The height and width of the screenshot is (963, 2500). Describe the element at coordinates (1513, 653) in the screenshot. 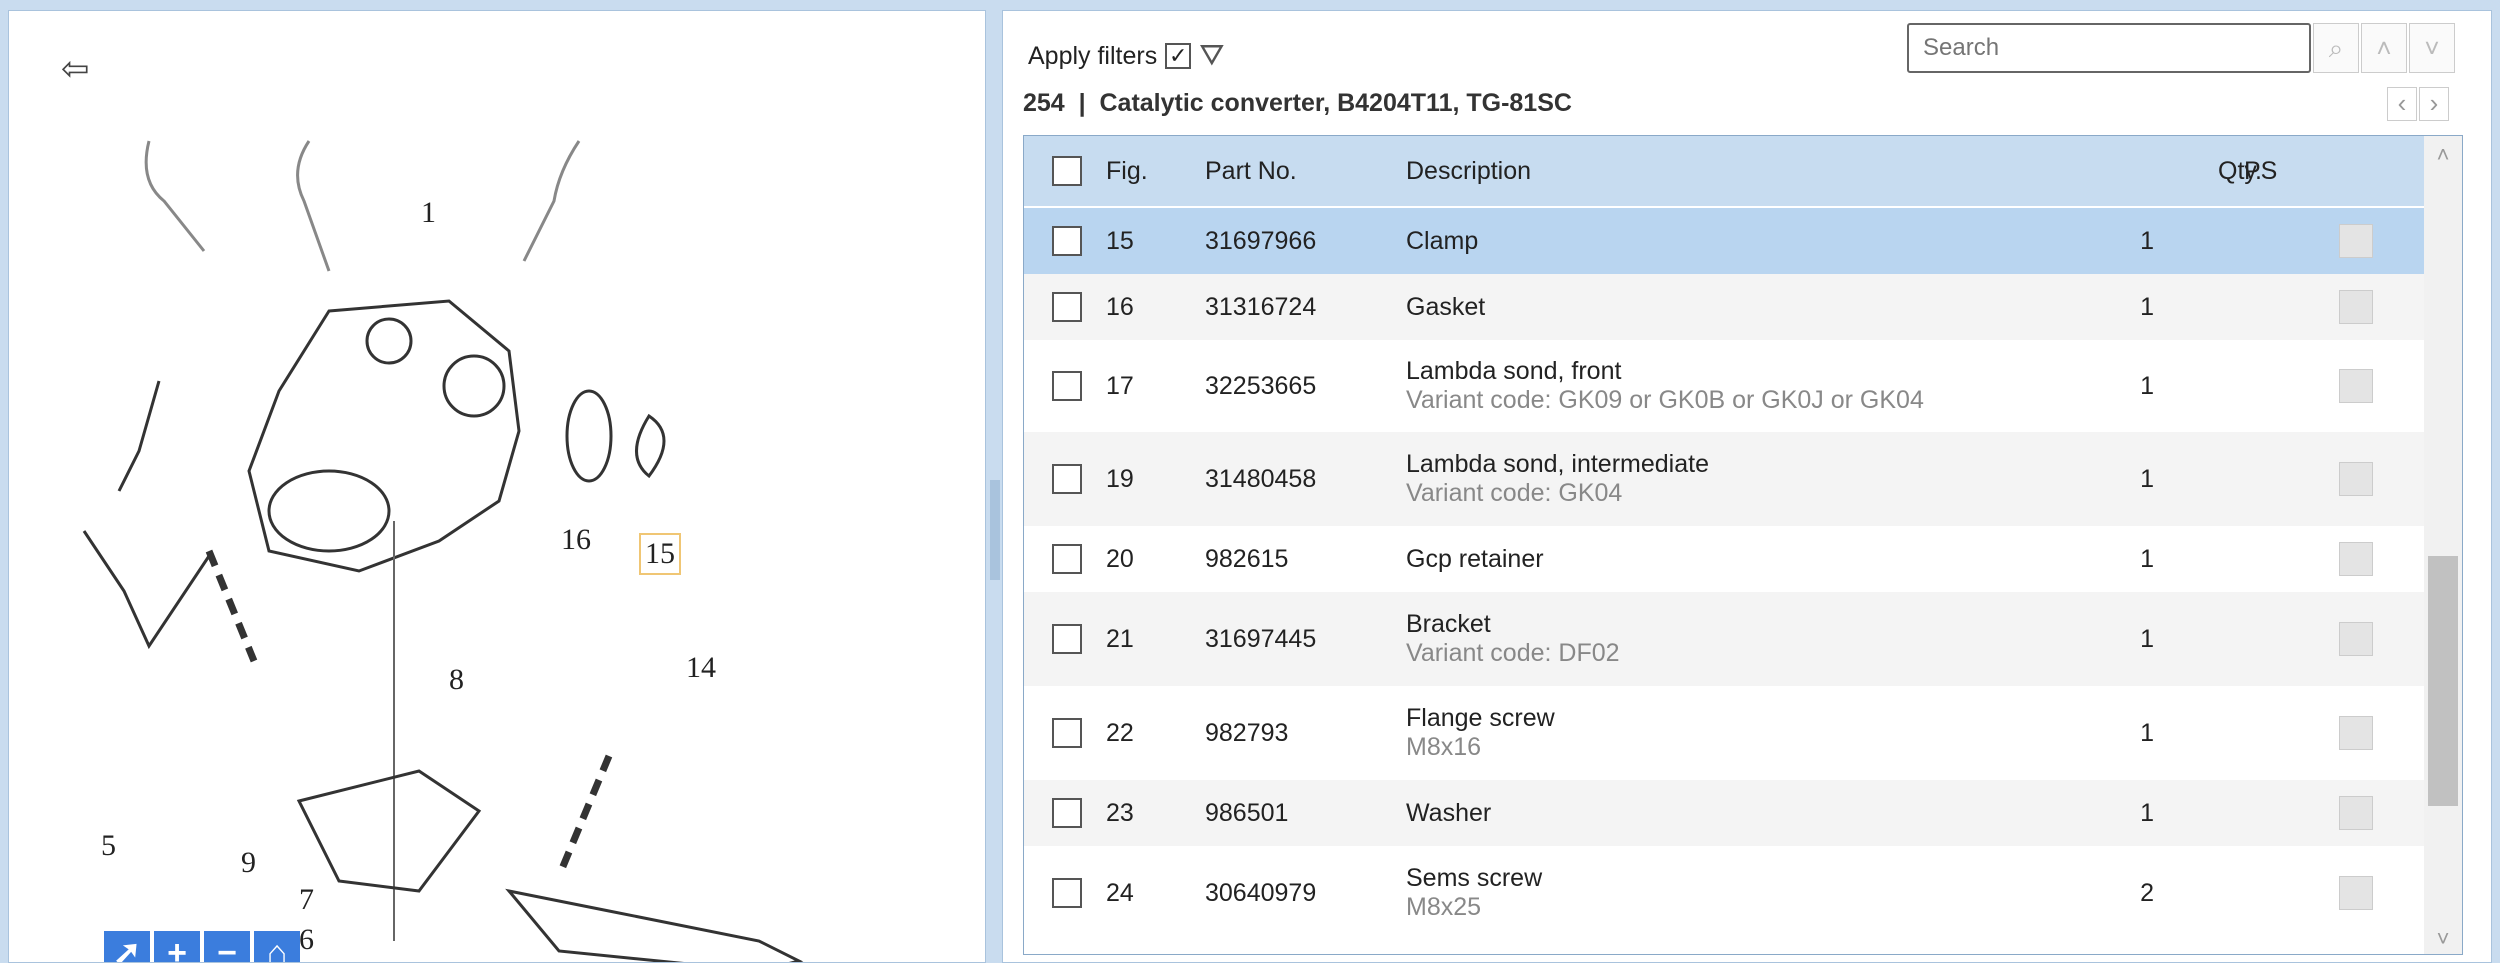

I see `variant-text: Variant code: DF02` at that location.